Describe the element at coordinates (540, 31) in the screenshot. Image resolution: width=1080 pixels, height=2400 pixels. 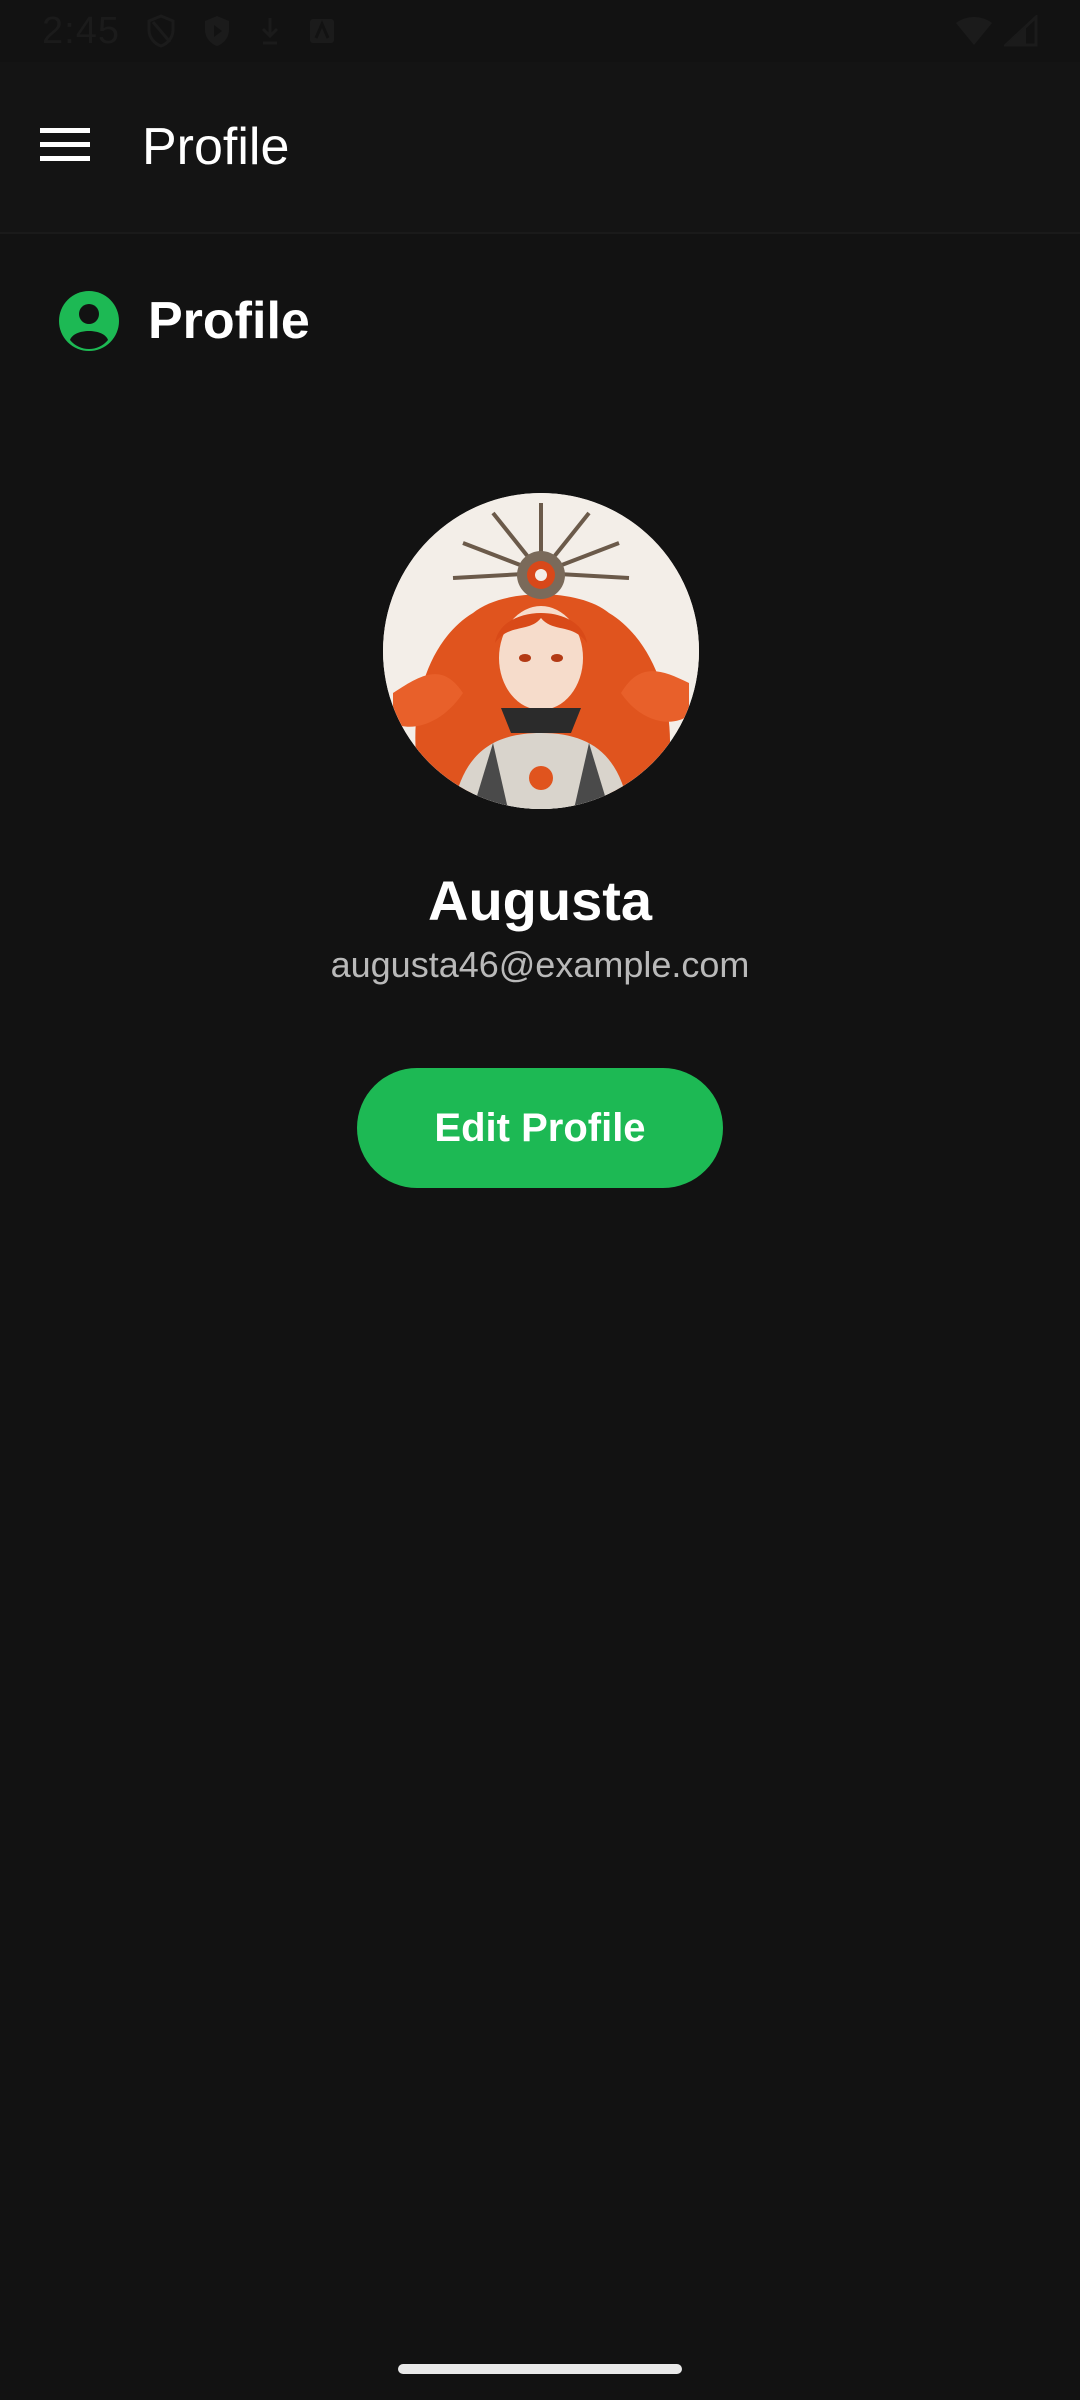
I see `status-bar: 2:45` at that location.